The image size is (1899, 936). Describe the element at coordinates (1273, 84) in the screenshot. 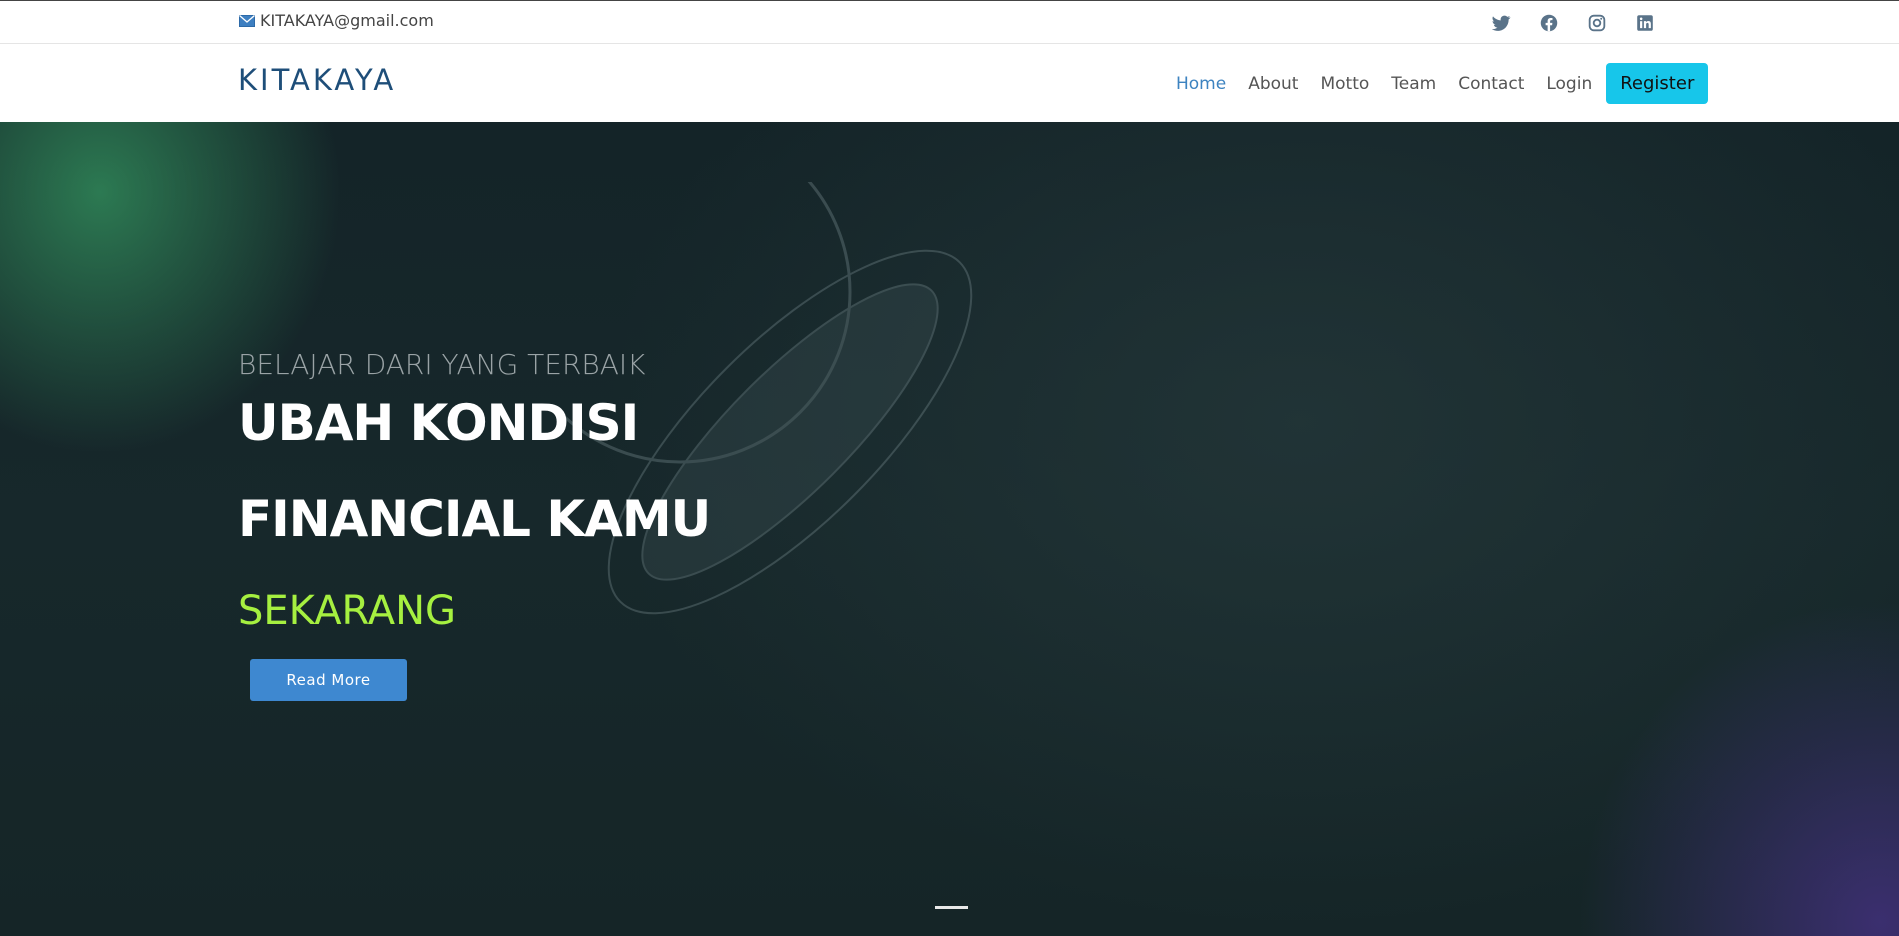

I see `nav-about: About` at that location.